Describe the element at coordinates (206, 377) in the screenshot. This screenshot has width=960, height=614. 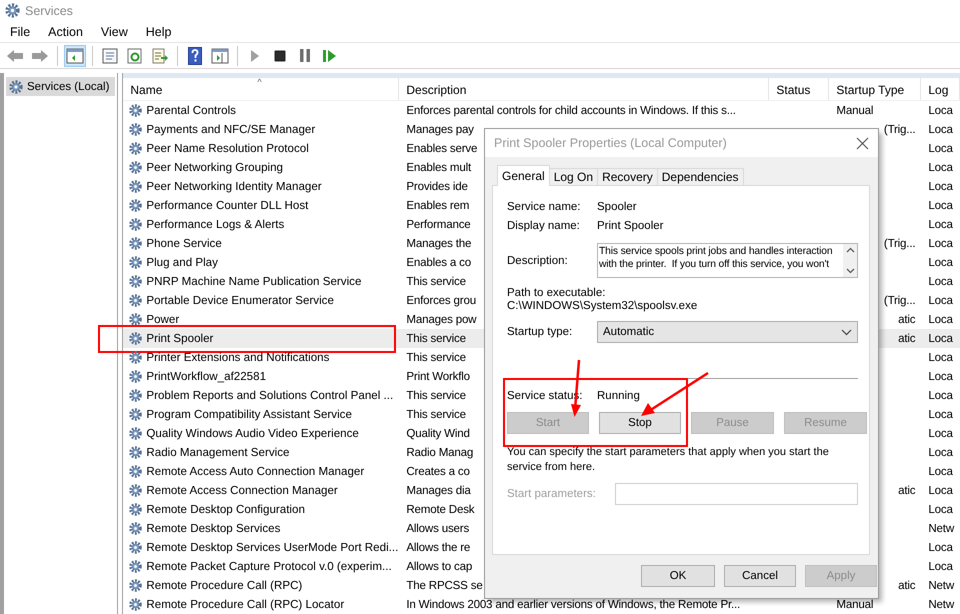
I see `service-name-cell: PrintWorkflow_af22581` at that location.